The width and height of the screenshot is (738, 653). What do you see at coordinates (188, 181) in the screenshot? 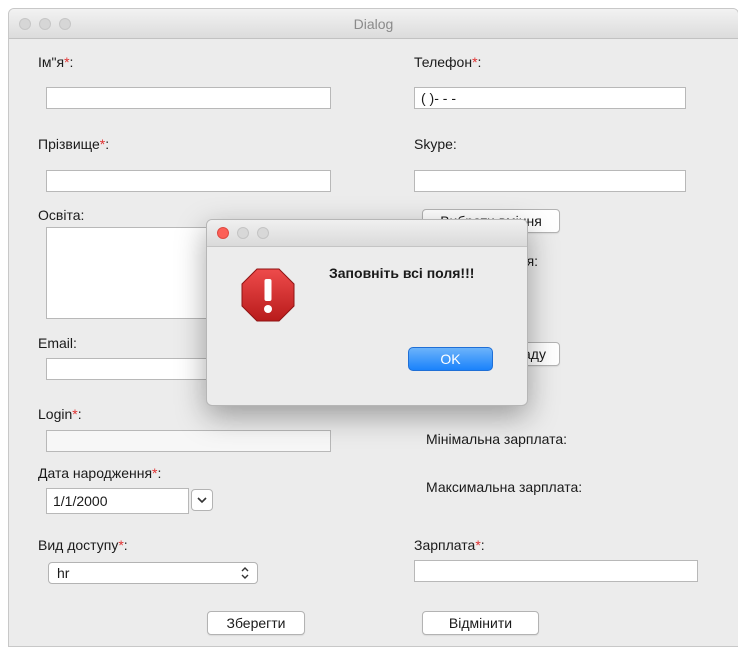
I see `surname-input` at bounding box center [188, 181].